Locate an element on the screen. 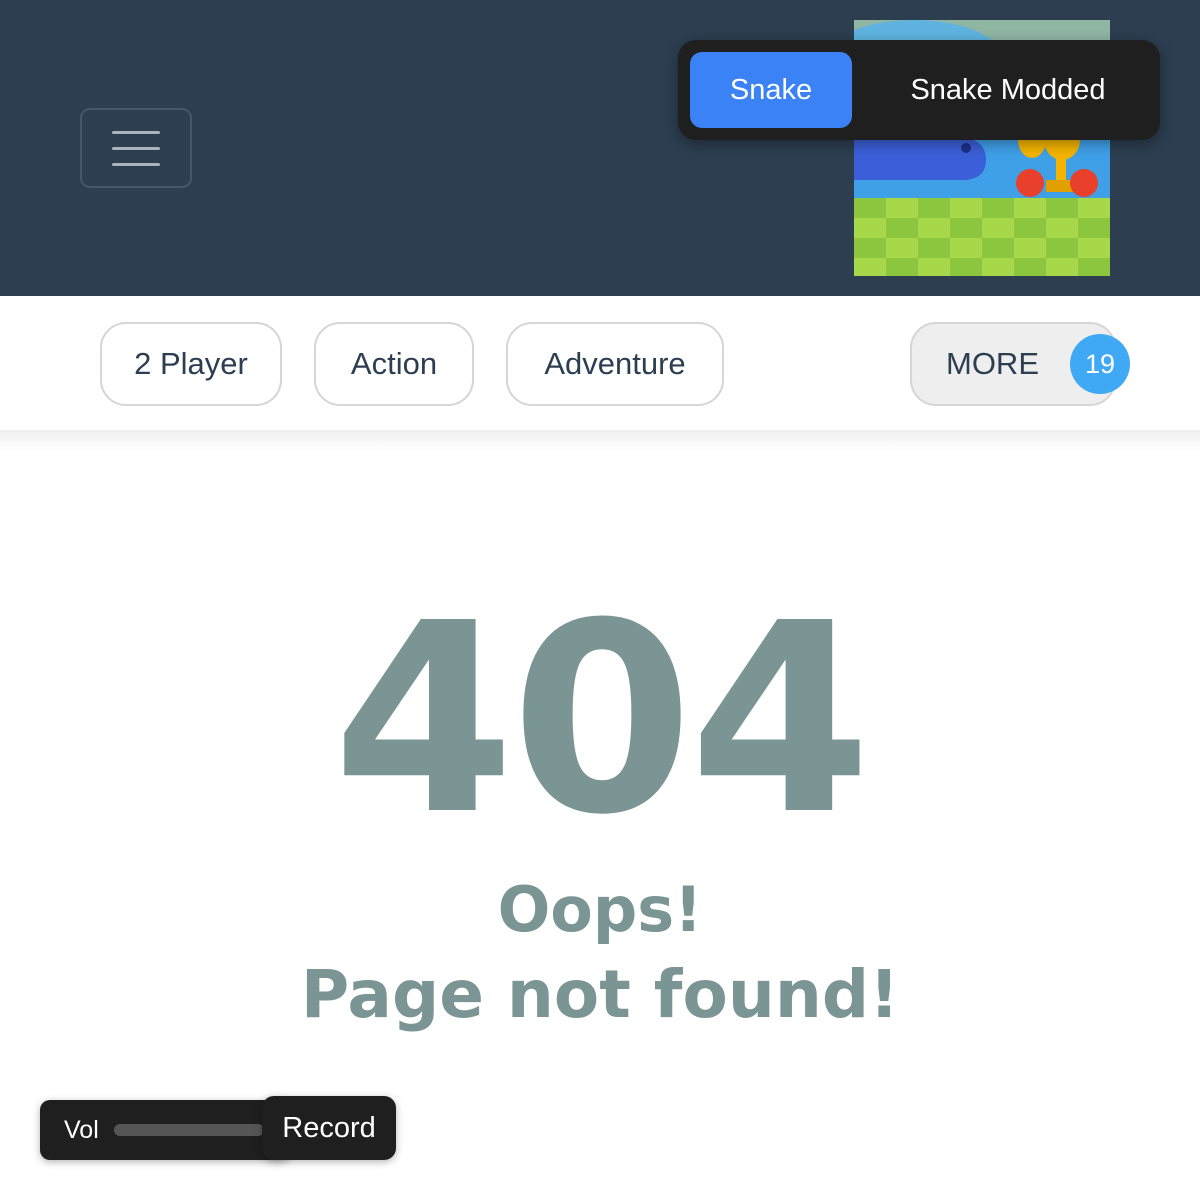 This screenshot has height=1200, width=1200. category-bar-shadow is located at coordinates (600, 441).